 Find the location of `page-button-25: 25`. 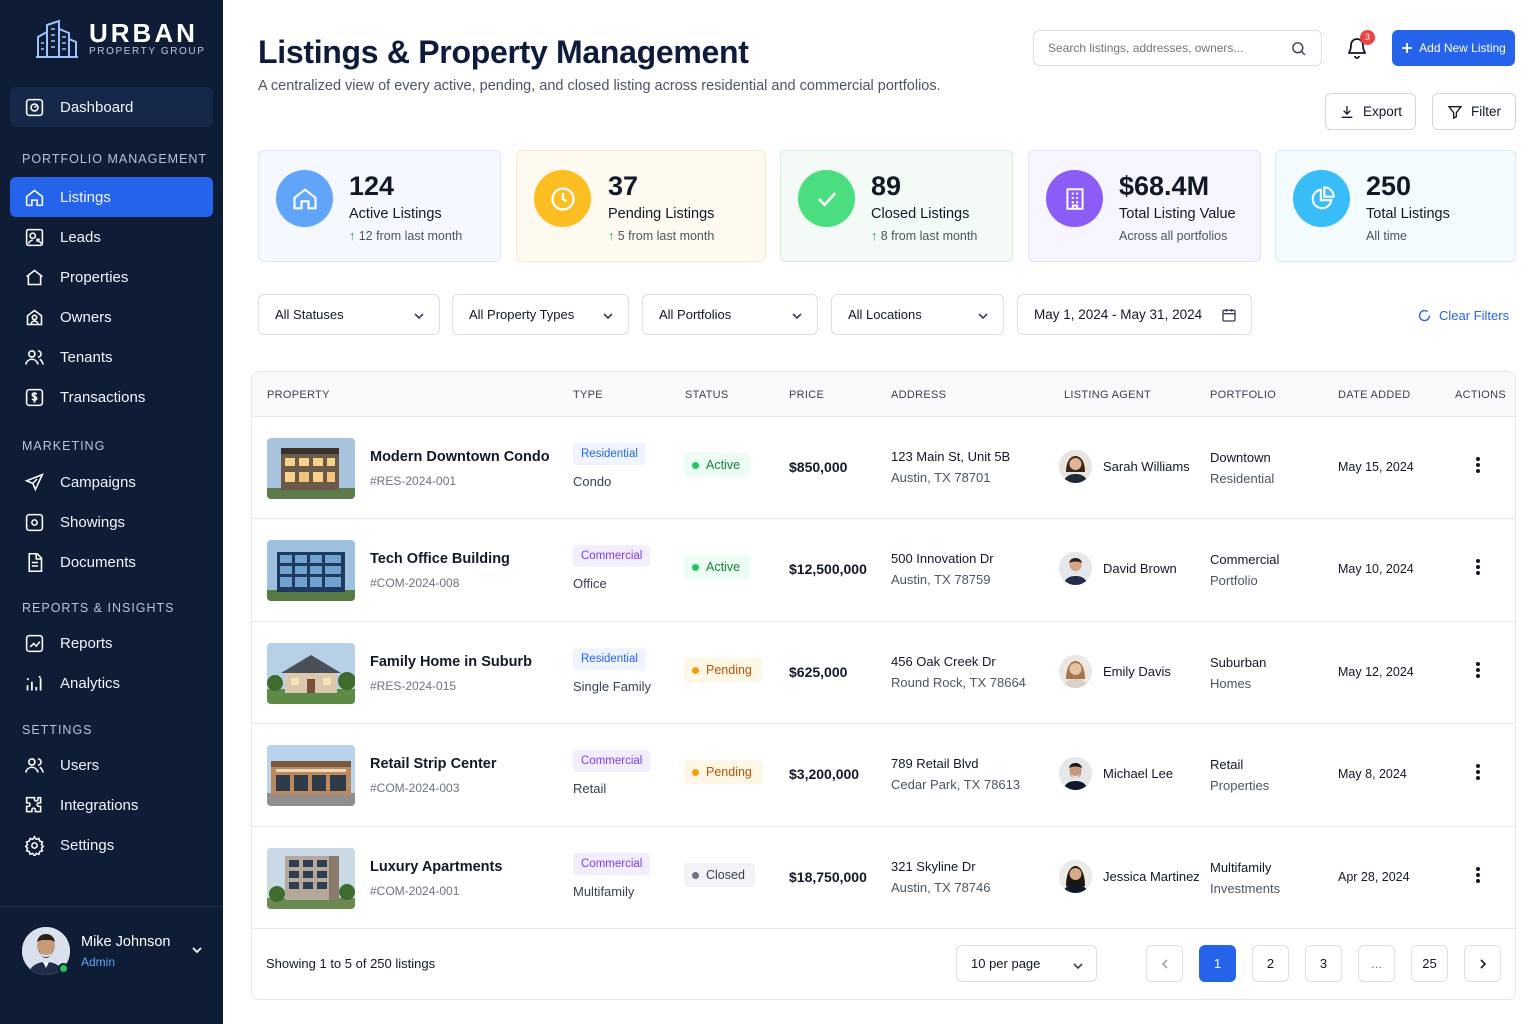

page-button-25: 25 is located at coordinates (1429, 963).